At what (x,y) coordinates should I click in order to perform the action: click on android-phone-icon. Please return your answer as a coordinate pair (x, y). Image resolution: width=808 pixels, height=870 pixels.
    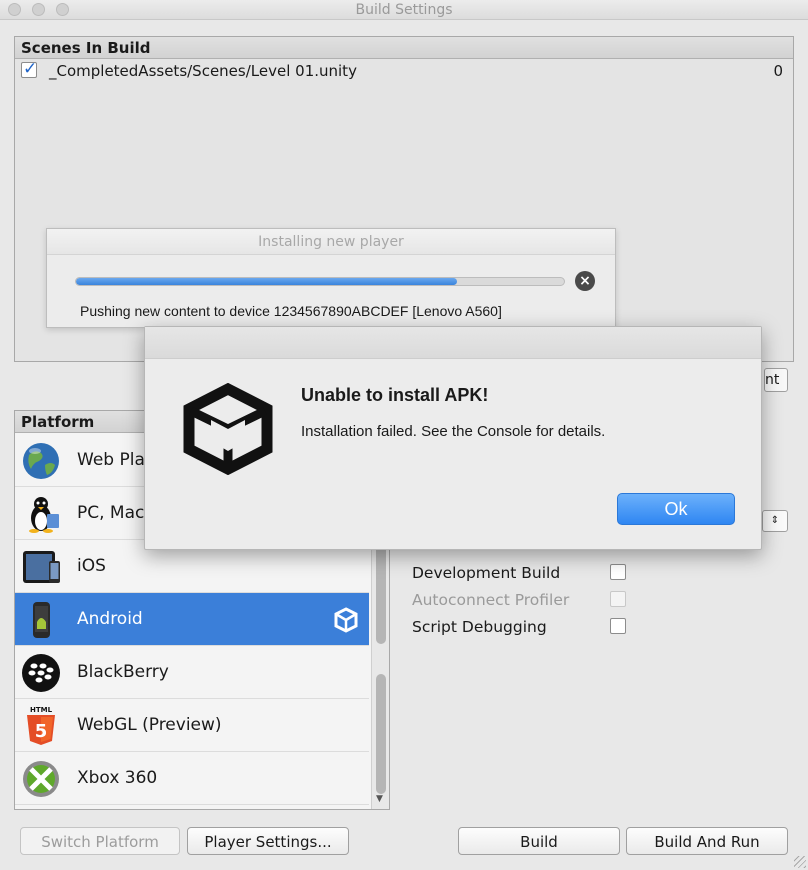
    Looking at the image, I should click on (41, 620).